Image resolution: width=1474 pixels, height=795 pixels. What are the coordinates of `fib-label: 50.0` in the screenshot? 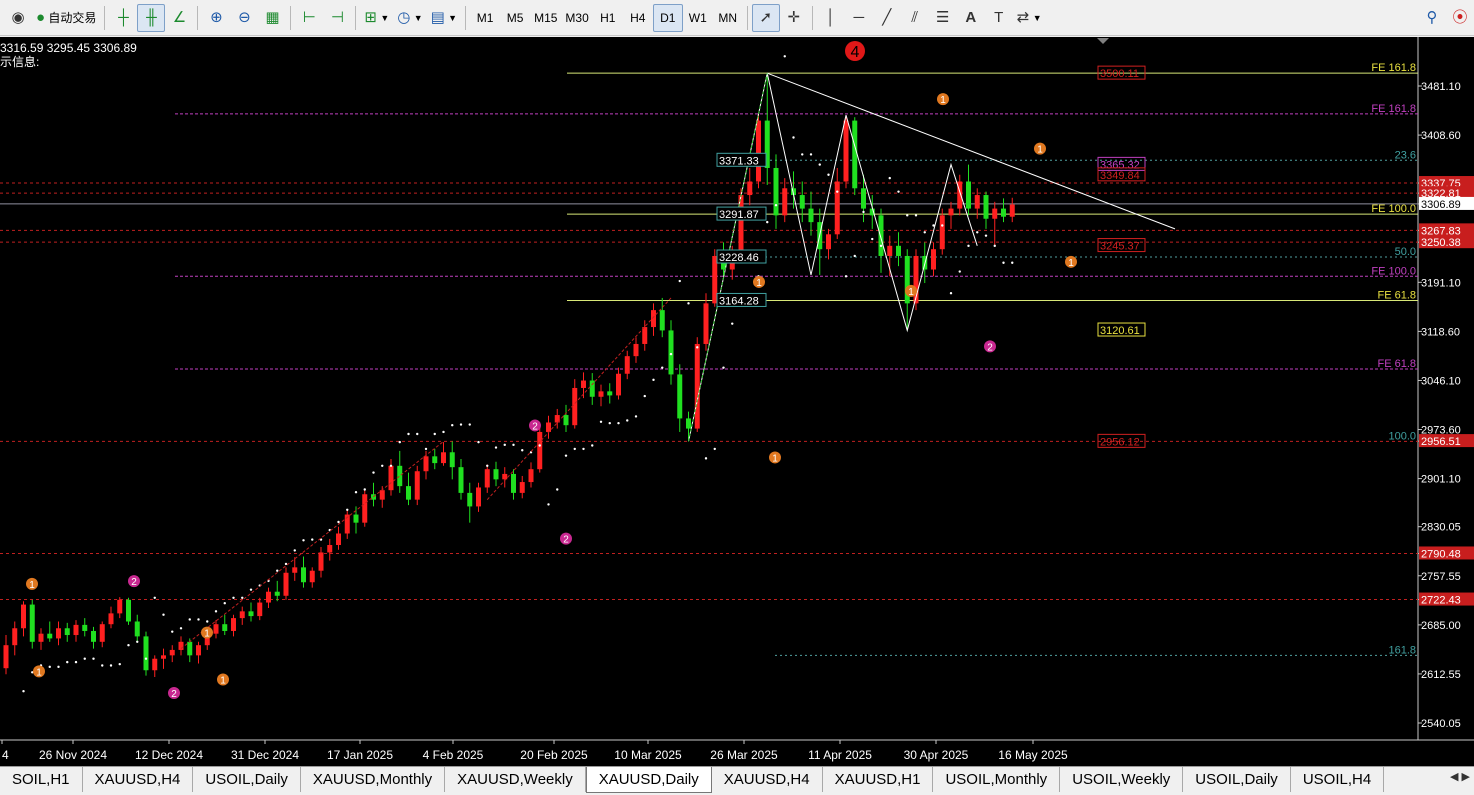 It's located at (1405, 252).